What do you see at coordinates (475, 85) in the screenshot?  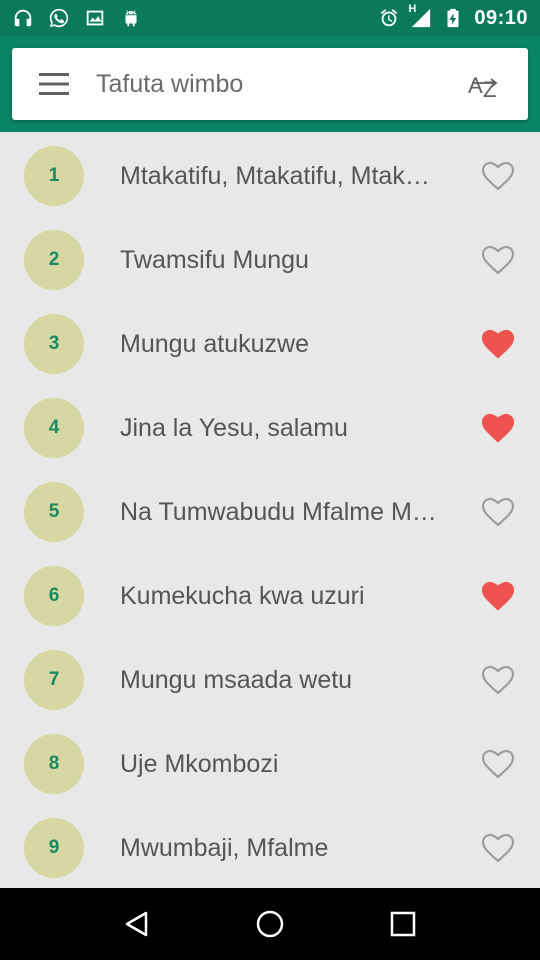 I see `svg-text: A` at bounding box center [475, 85].